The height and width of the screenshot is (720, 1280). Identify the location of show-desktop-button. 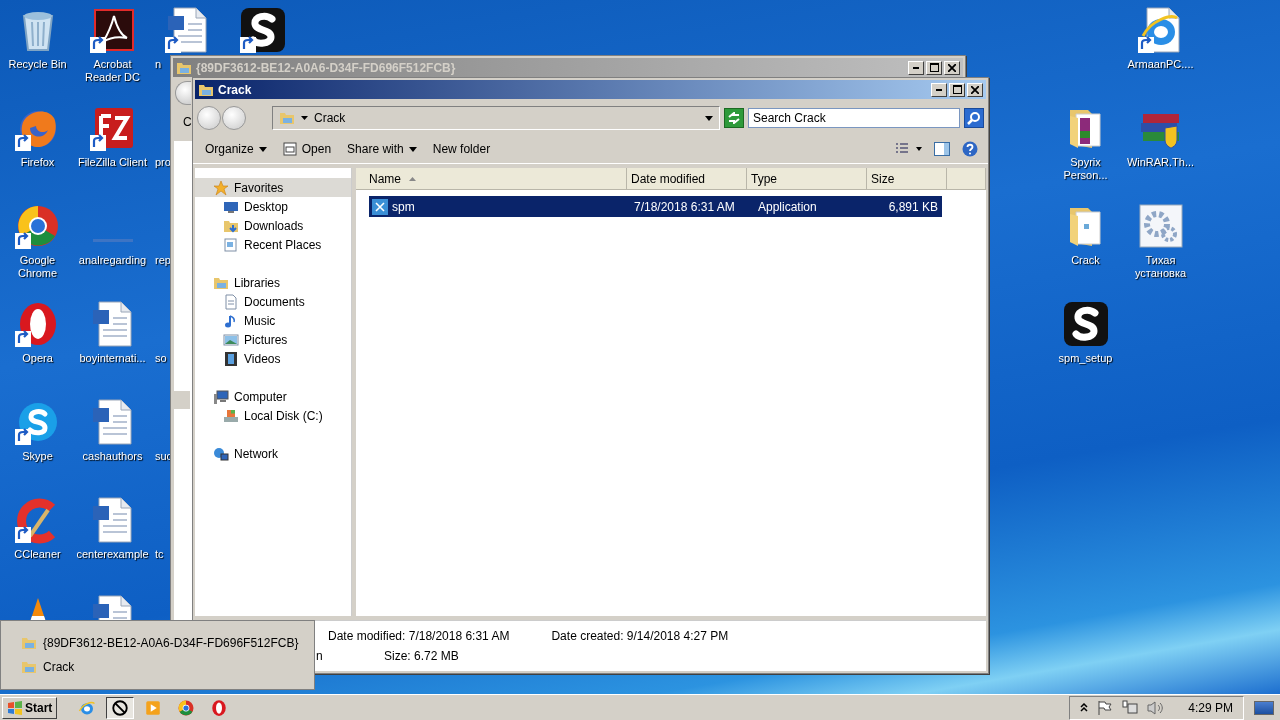
(1264, 707).